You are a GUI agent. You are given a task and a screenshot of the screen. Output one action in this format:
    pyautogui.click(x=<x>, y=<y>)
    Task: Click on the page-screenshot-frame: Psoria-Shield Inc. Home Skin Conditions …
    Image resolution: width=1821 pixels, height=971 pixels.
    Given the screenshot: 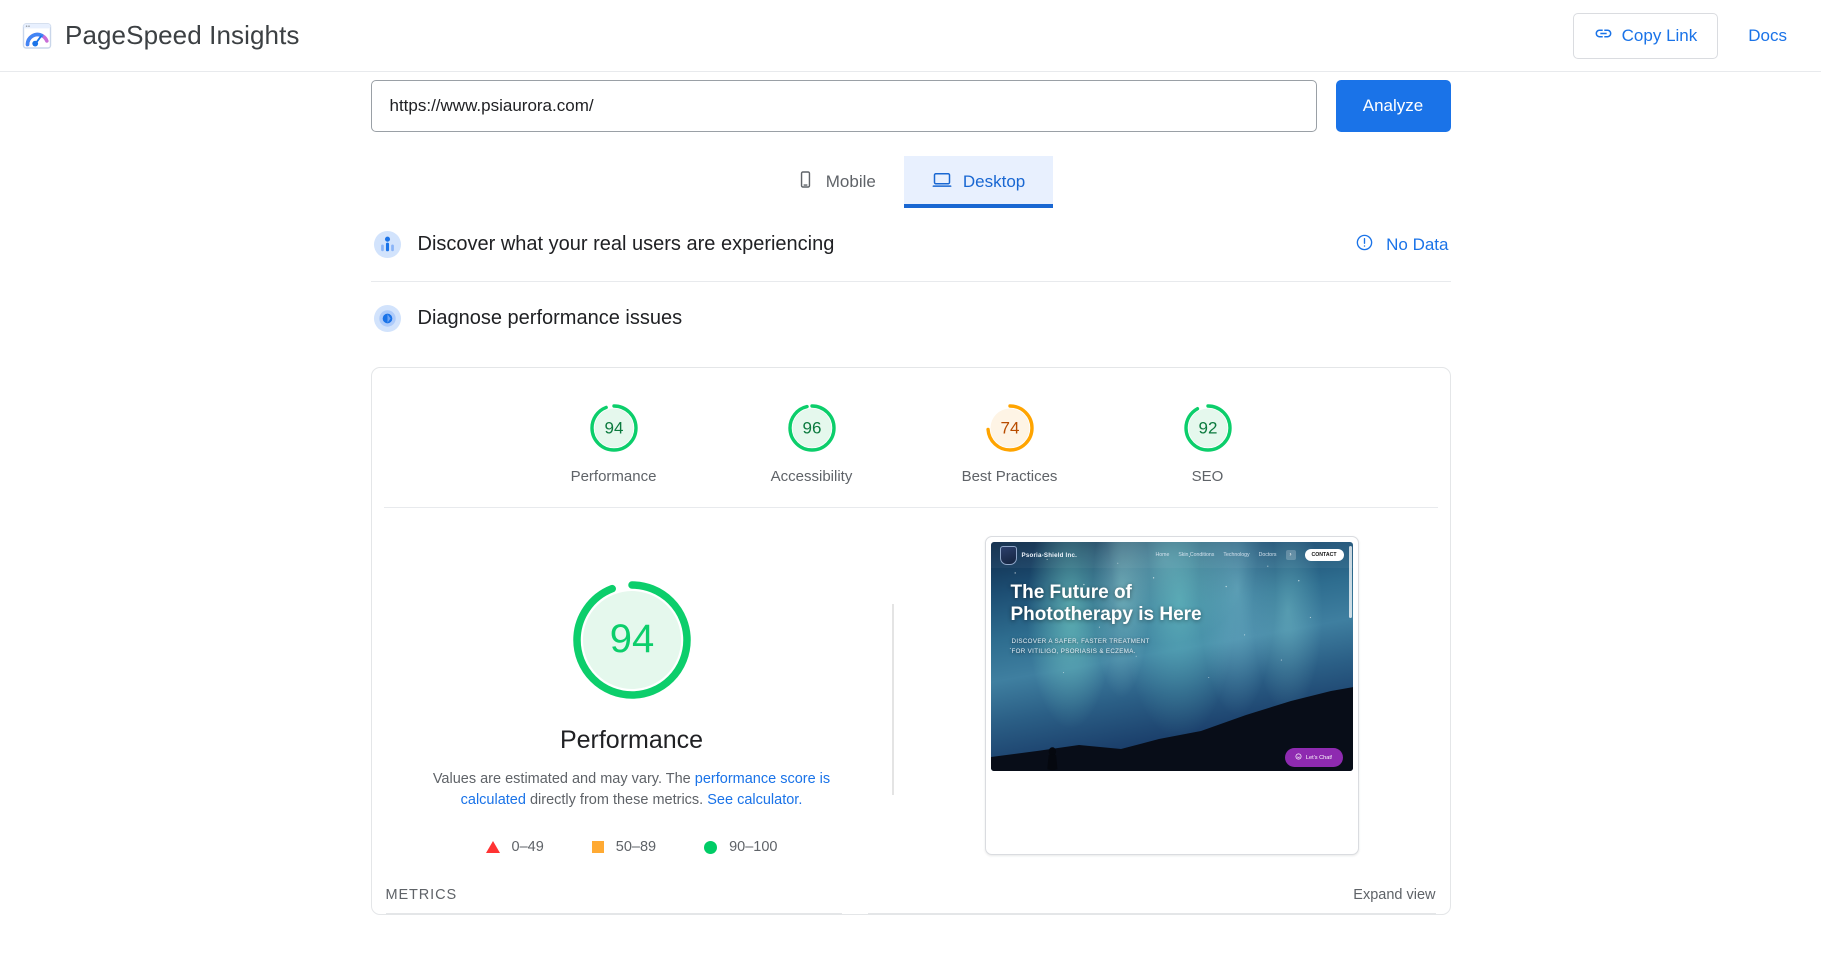 What is the action you would take?
    pyautogui.click(x=1171, y=696)
    